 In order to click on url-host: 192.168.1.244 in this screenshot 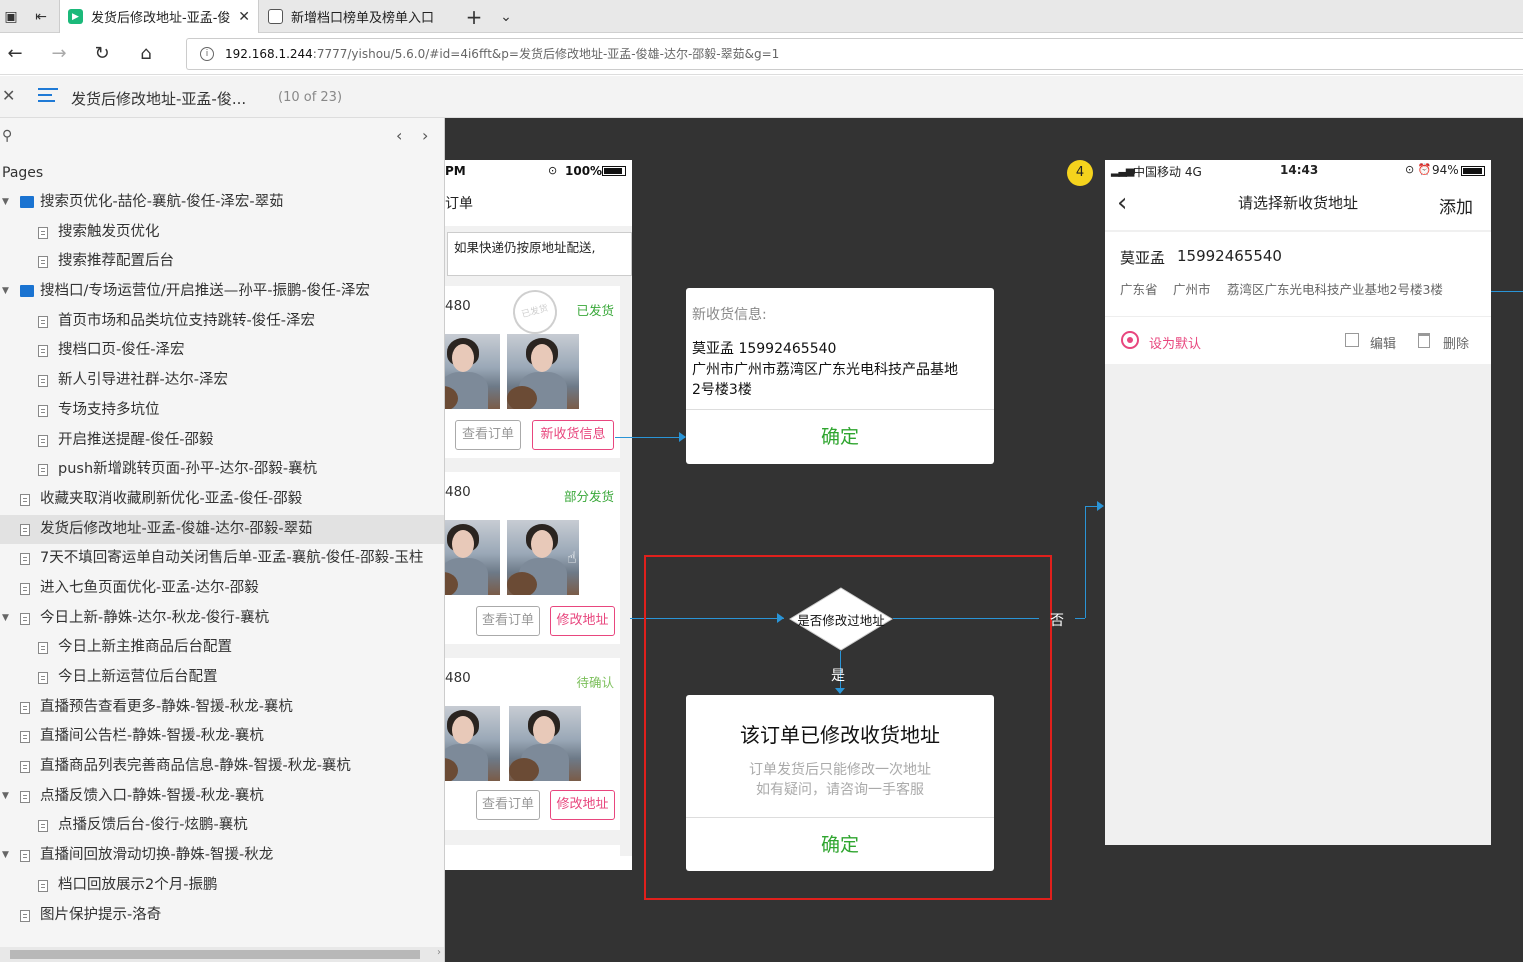, I will do `click(269, 54)`.